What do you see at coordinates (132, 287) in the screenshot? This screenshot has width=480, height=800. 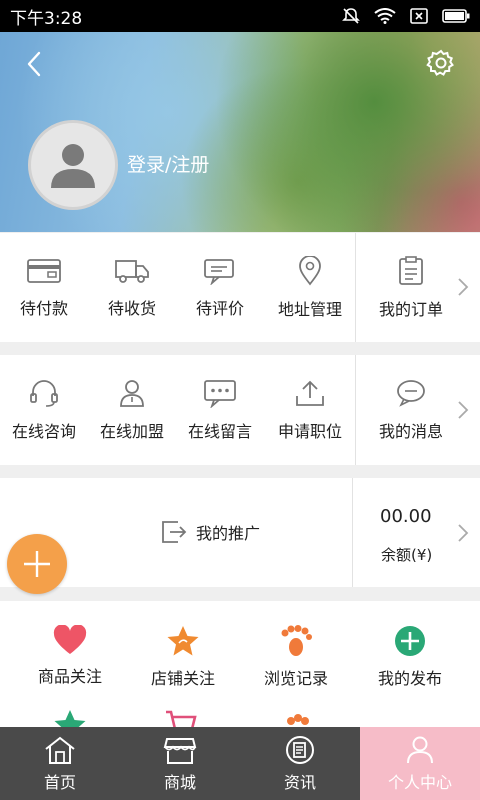 I see `order-item-pending-receipt: 待收货` at bounding box center [132, 287].